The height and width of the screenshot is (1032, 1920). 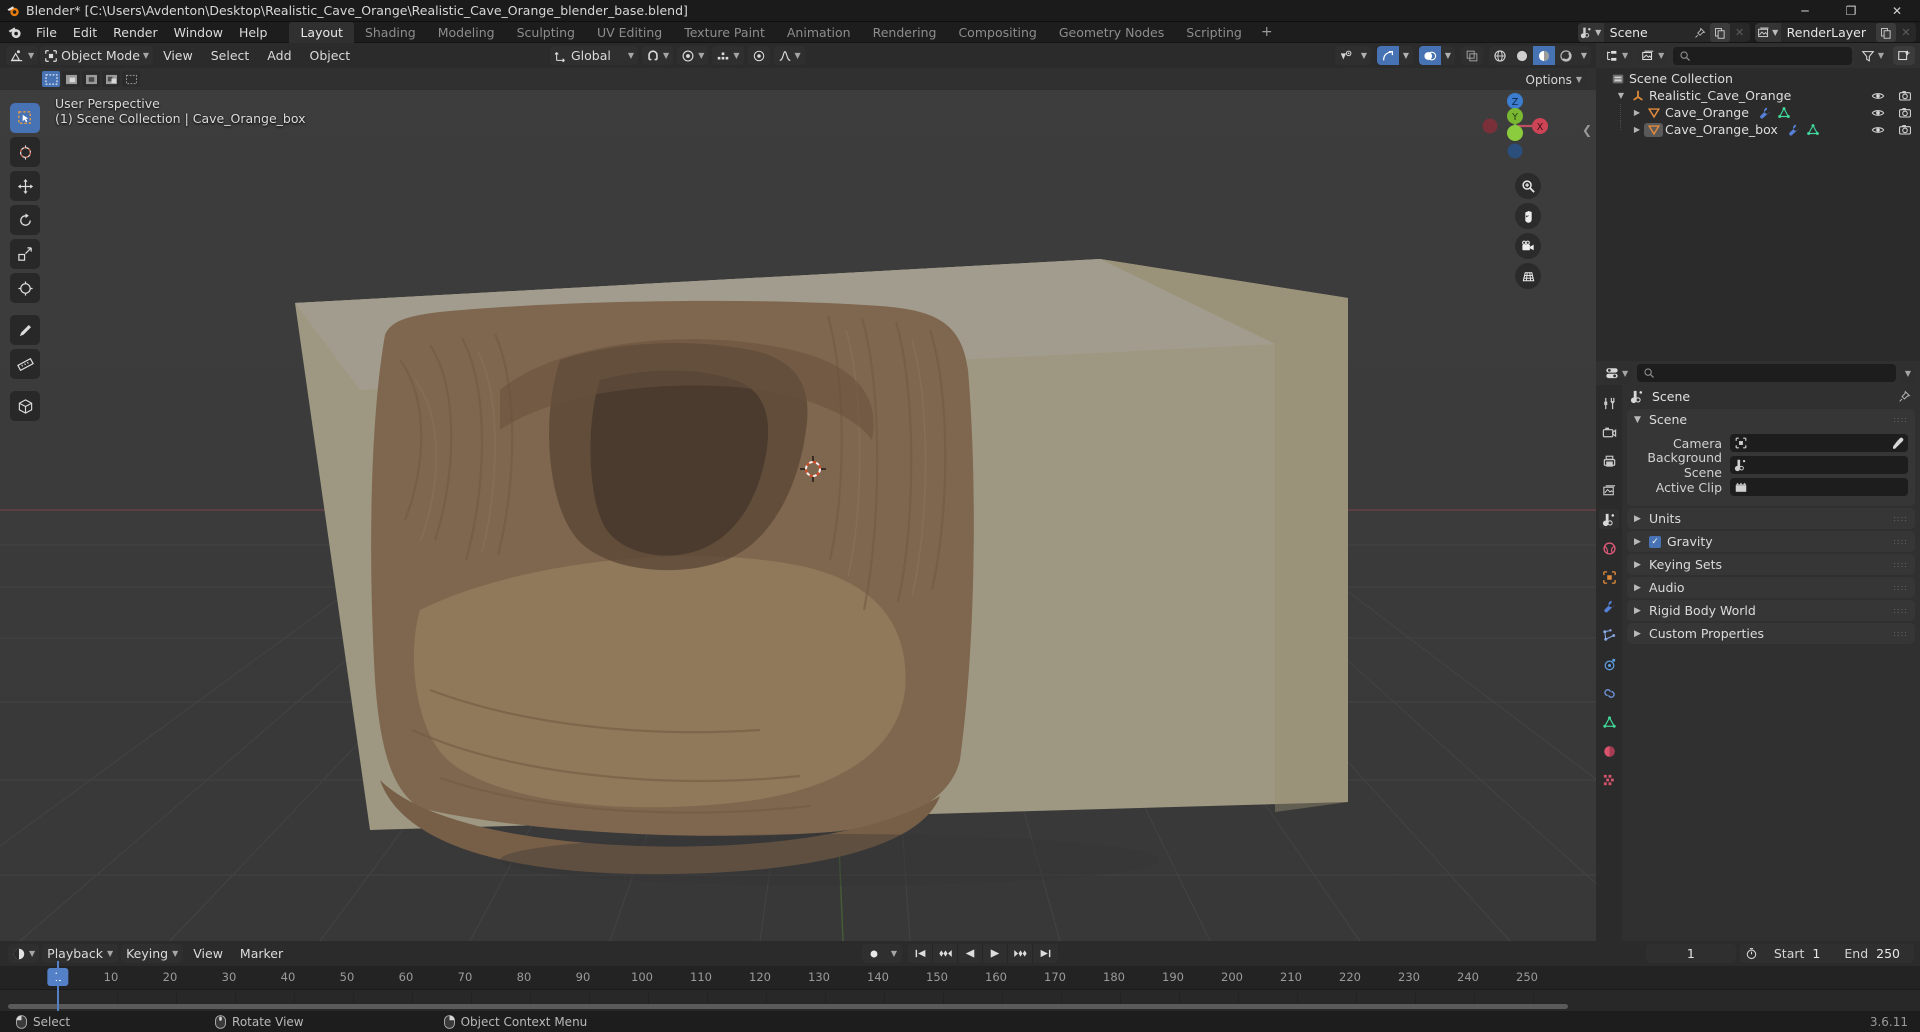 What do you see at coordinates (1609, 635) in the screenshot?
I see `properties-tab-particles` at bounding box center [1609, 635].